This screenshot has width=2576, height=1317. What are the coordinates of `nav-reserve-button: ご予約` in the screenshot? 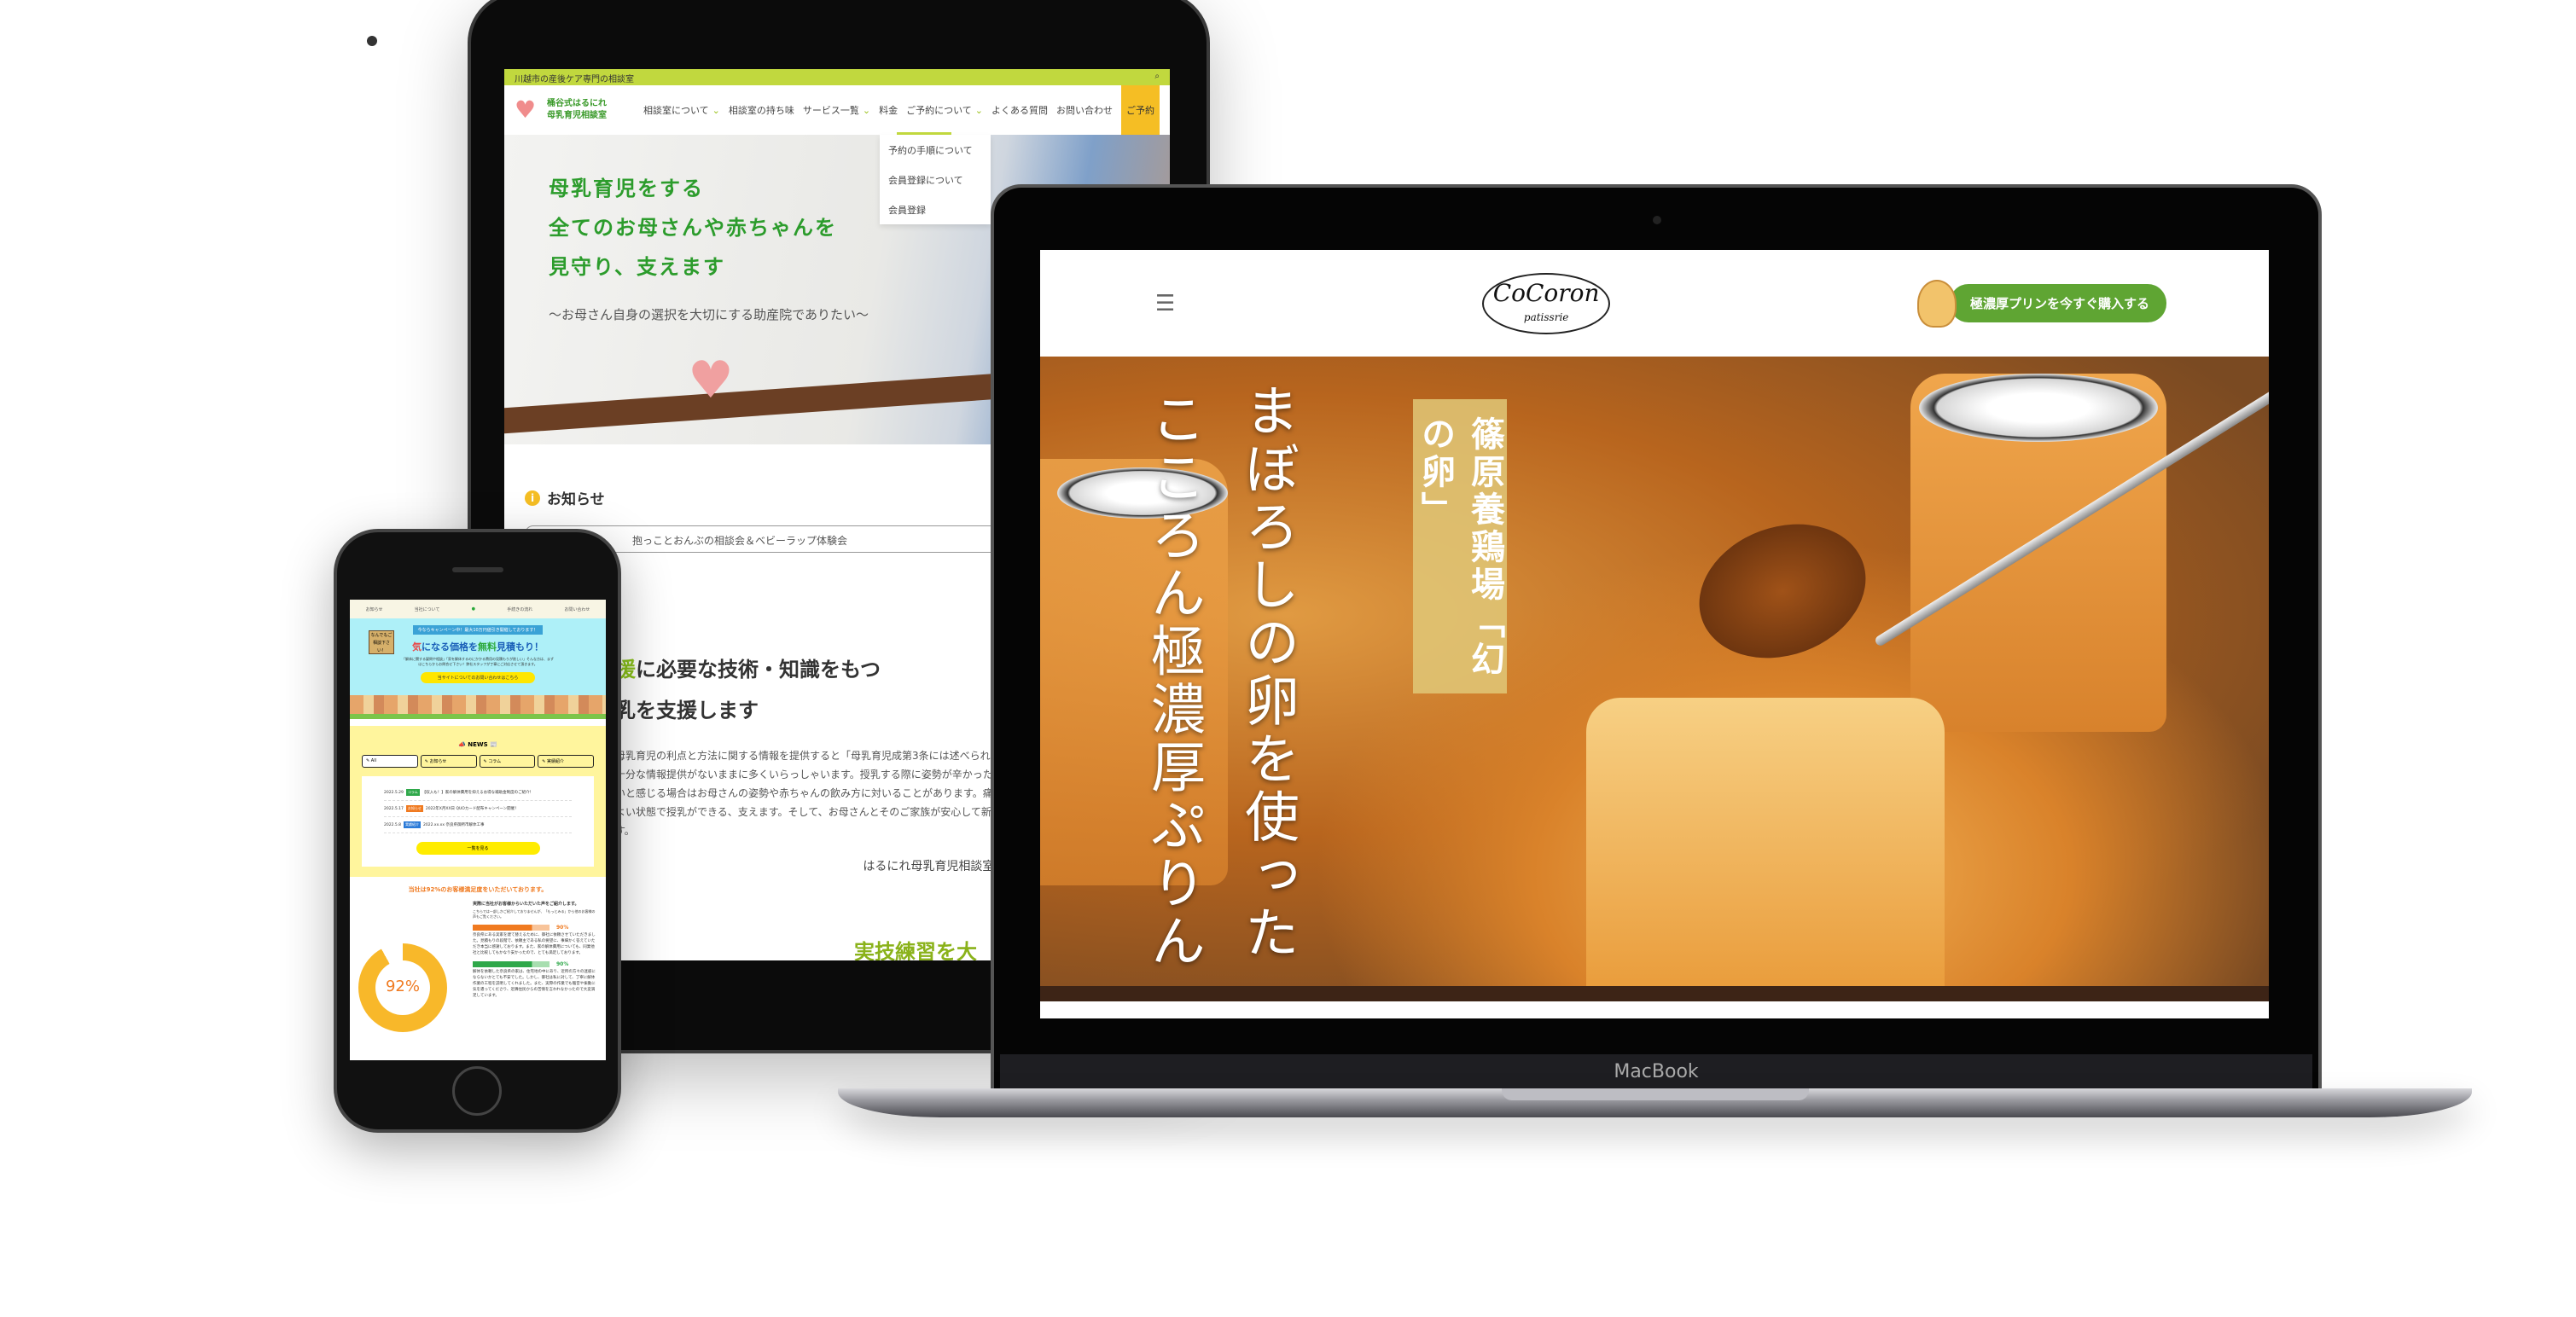 It's located at (1140, 110).